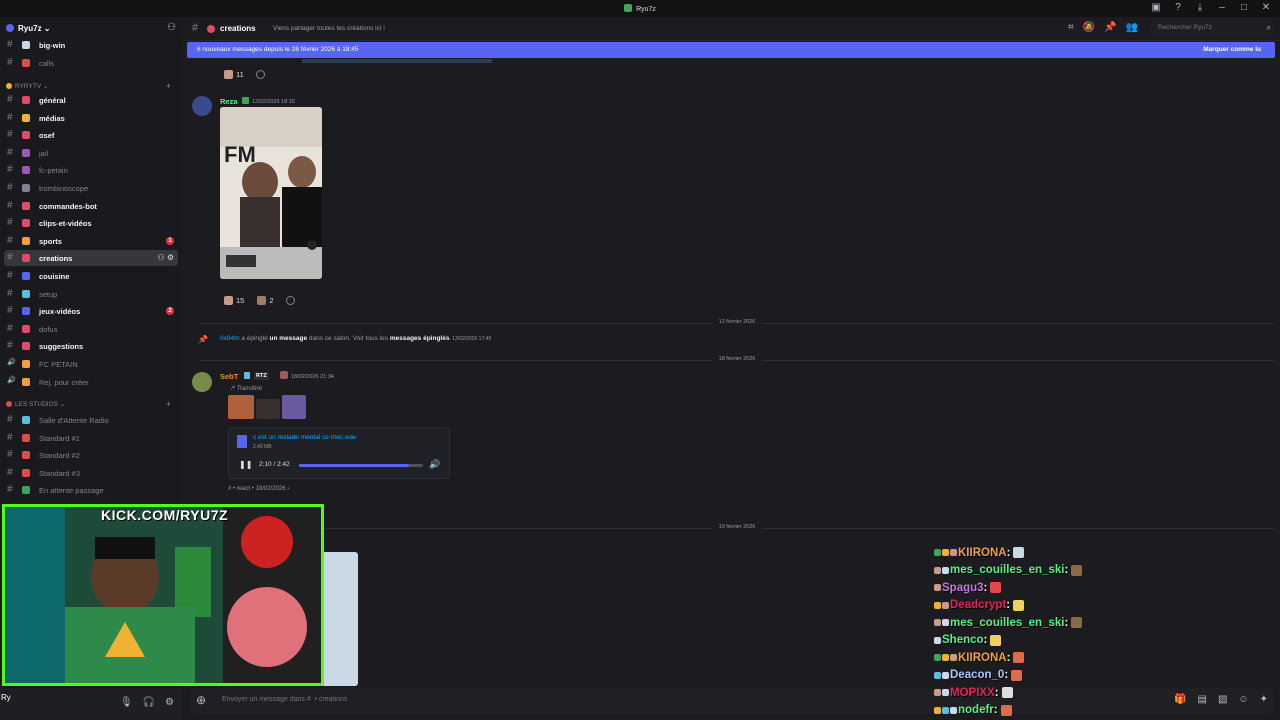  I want to click on pinned-messages-link: messages épinglés, so click(420, 338).